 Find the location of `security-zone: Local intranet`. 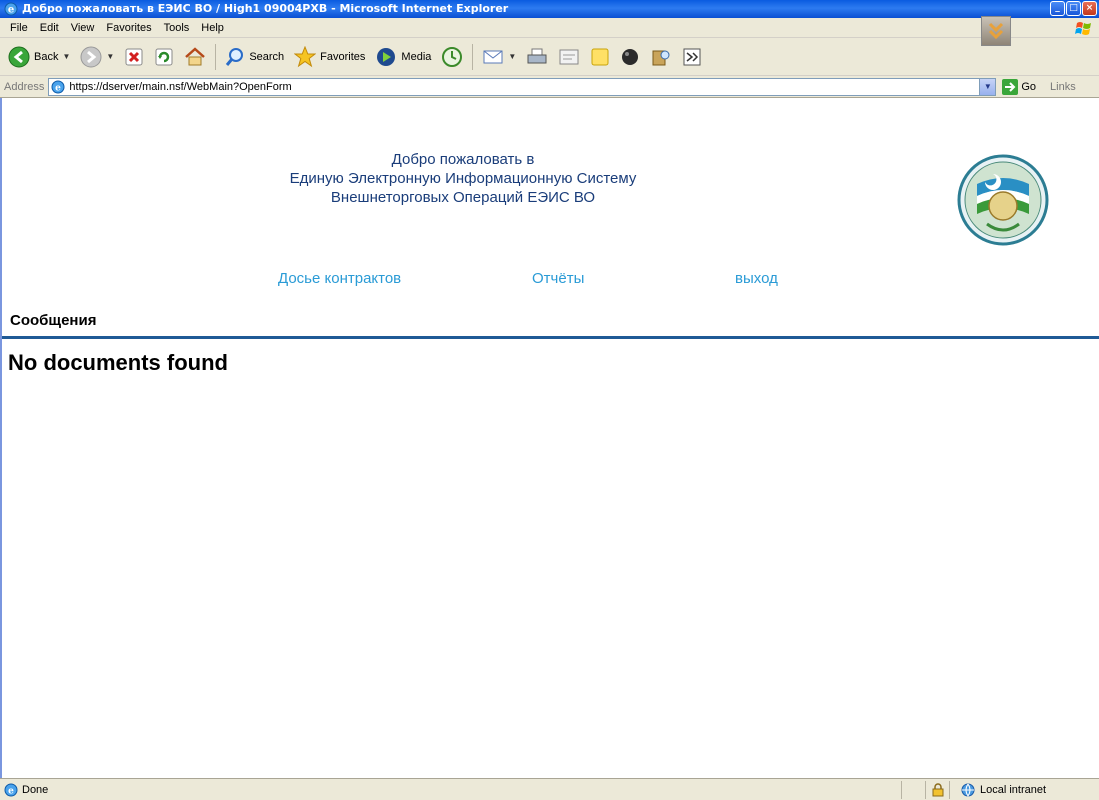

security-zone: Local intranet is located at coordinates (1024, 789).